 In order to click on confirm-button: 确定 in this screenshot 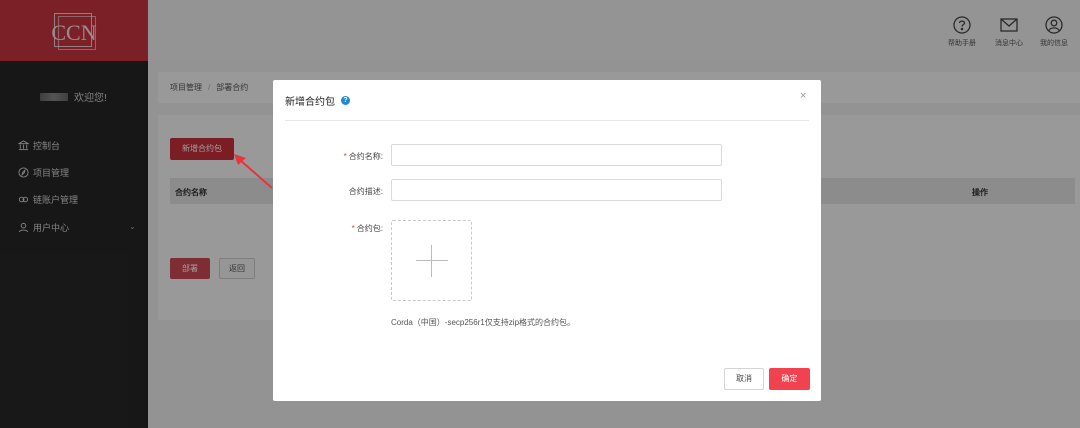, I will do `click(789, 379)`.